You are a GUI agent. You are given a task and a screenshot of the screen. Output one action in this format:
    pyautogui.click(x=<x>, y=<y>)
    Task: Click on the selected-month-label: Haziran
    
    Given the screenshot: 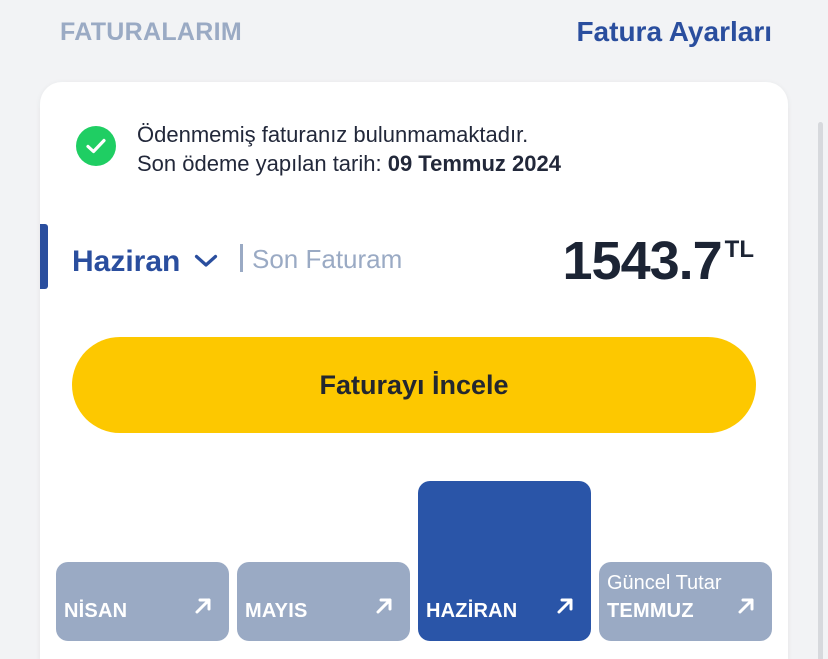 What is the action you would take?
    pyautogui.click(x=126, y=261)
    